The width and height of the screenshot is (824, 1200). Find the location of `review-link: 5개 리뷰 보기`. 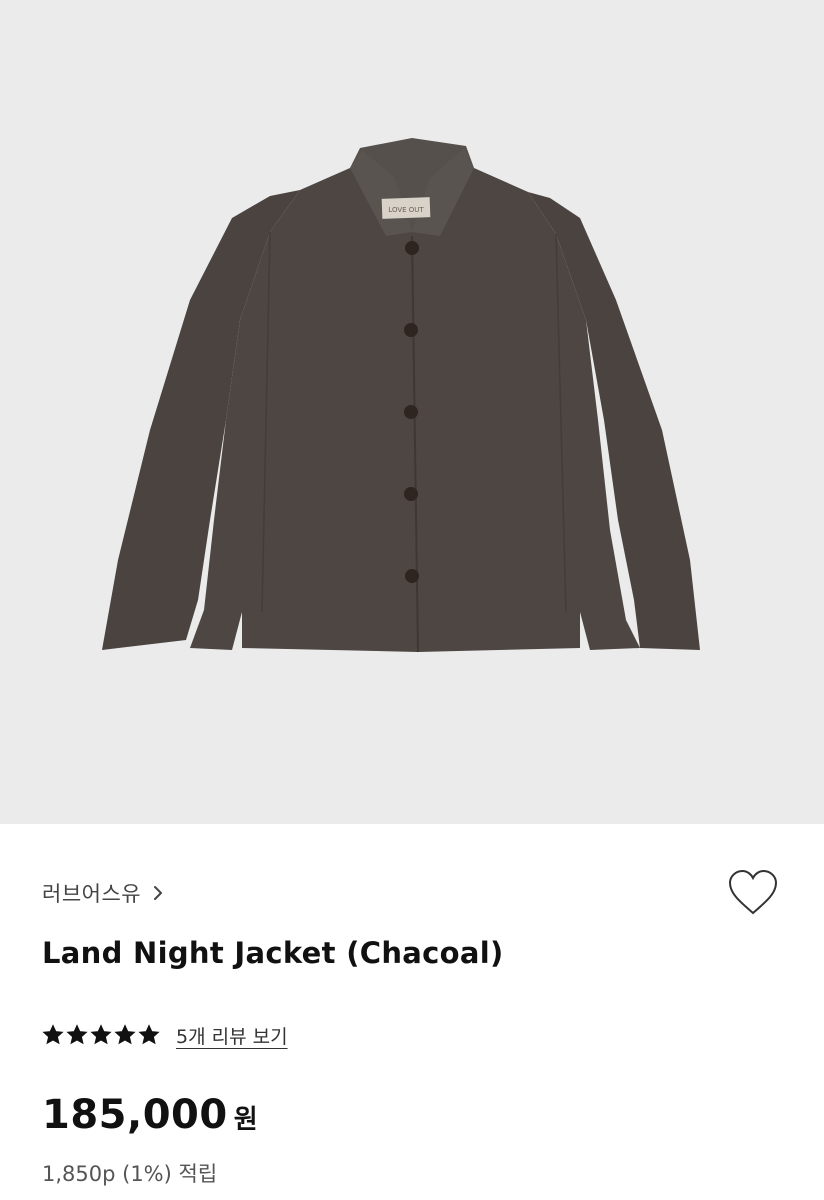

review-link: 5개 리뷰 보기 is located at coordinates (232, 1035).